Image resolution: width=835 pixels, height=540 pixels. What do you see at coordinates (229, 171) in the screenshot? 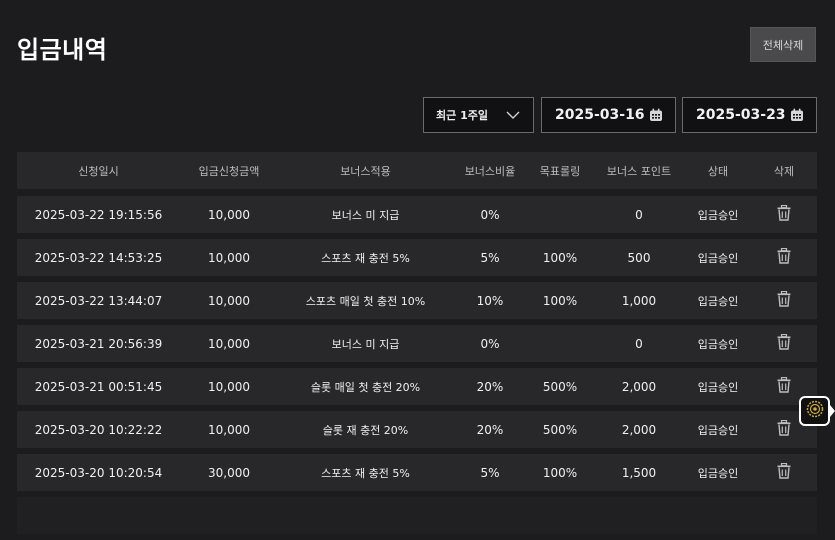
I see `header-amount: 입금신청금액` at bounding box center [229, 171].